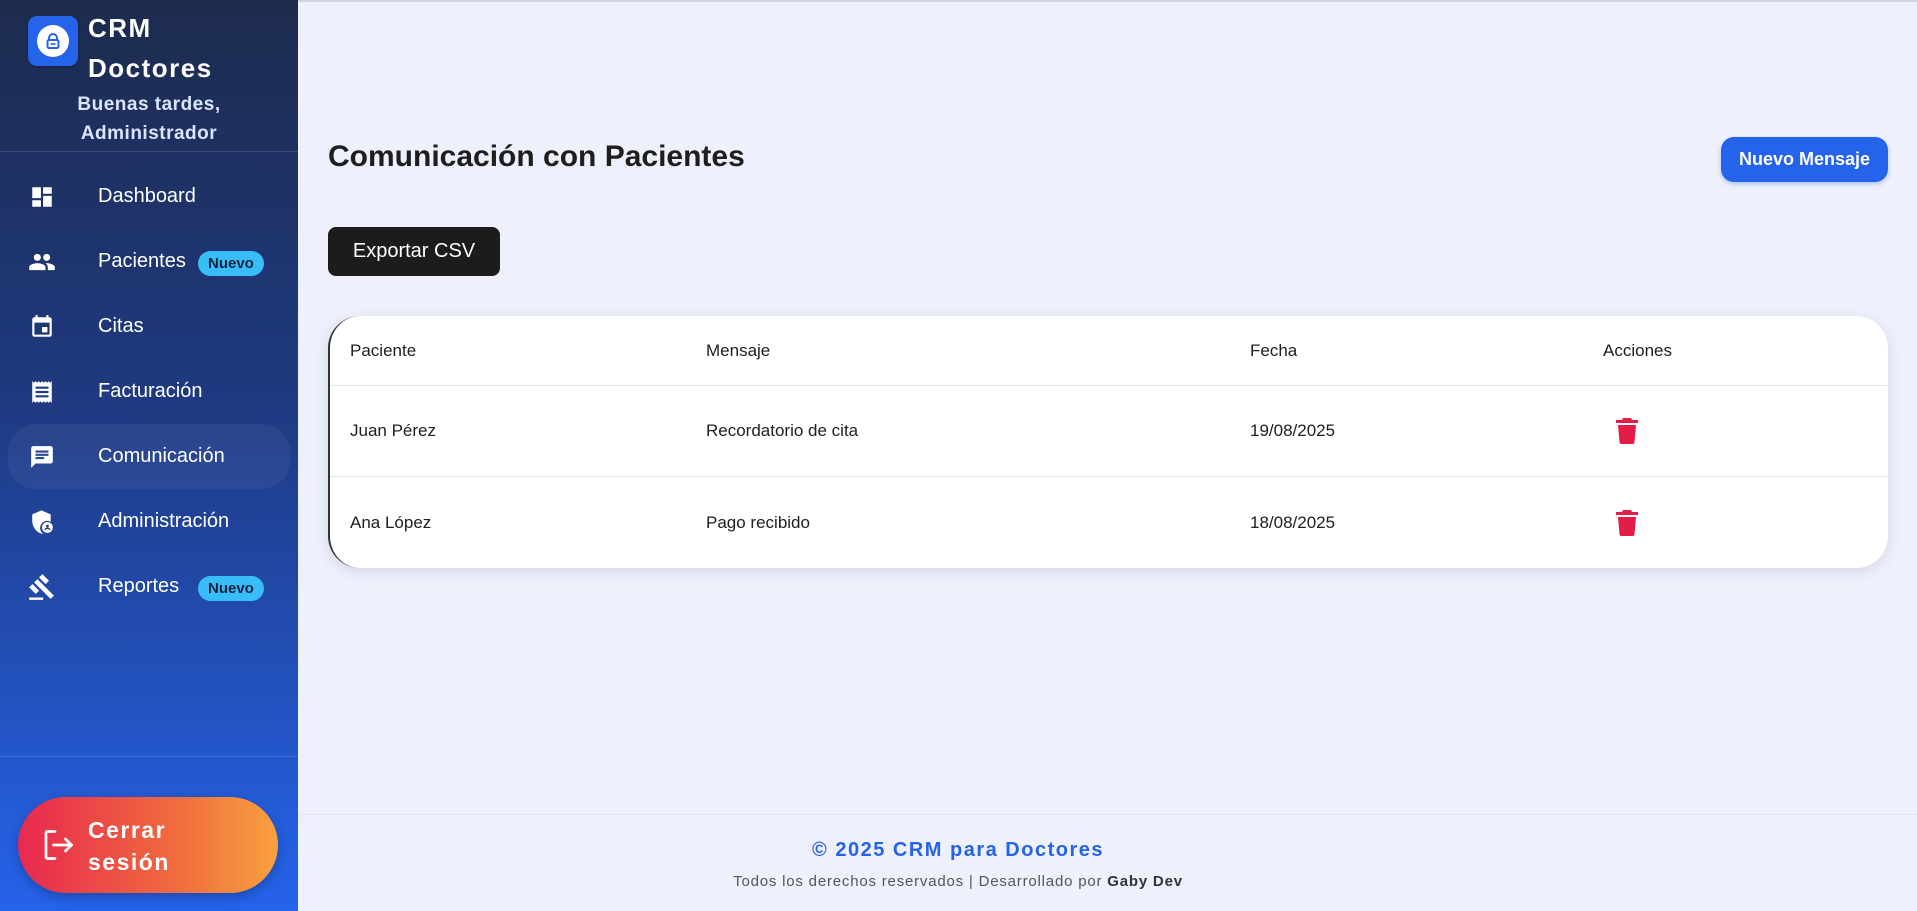  Describe the element at coordinates (121, 326) in the screenshot. I see `sidebar-item-label: Citas` at that location.